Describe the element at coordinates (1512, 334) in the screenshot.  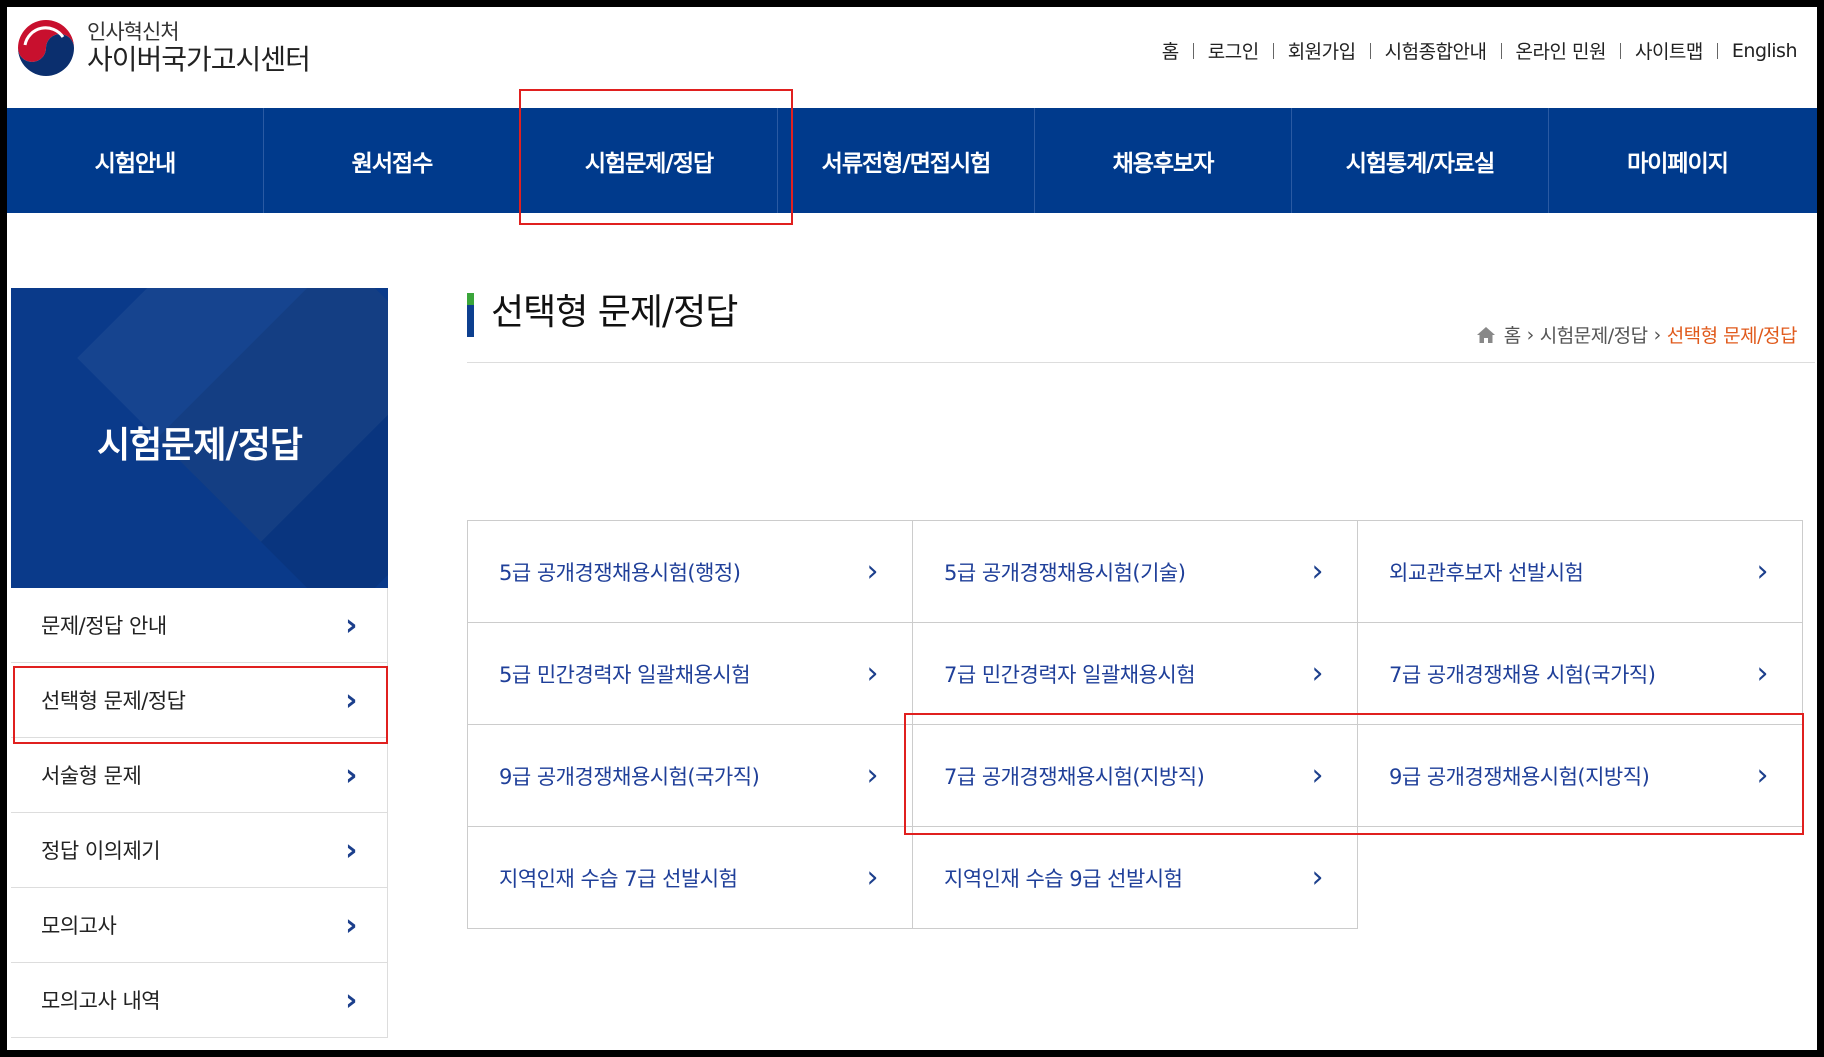
I see `breadcrumb-home: 홈` at that location.